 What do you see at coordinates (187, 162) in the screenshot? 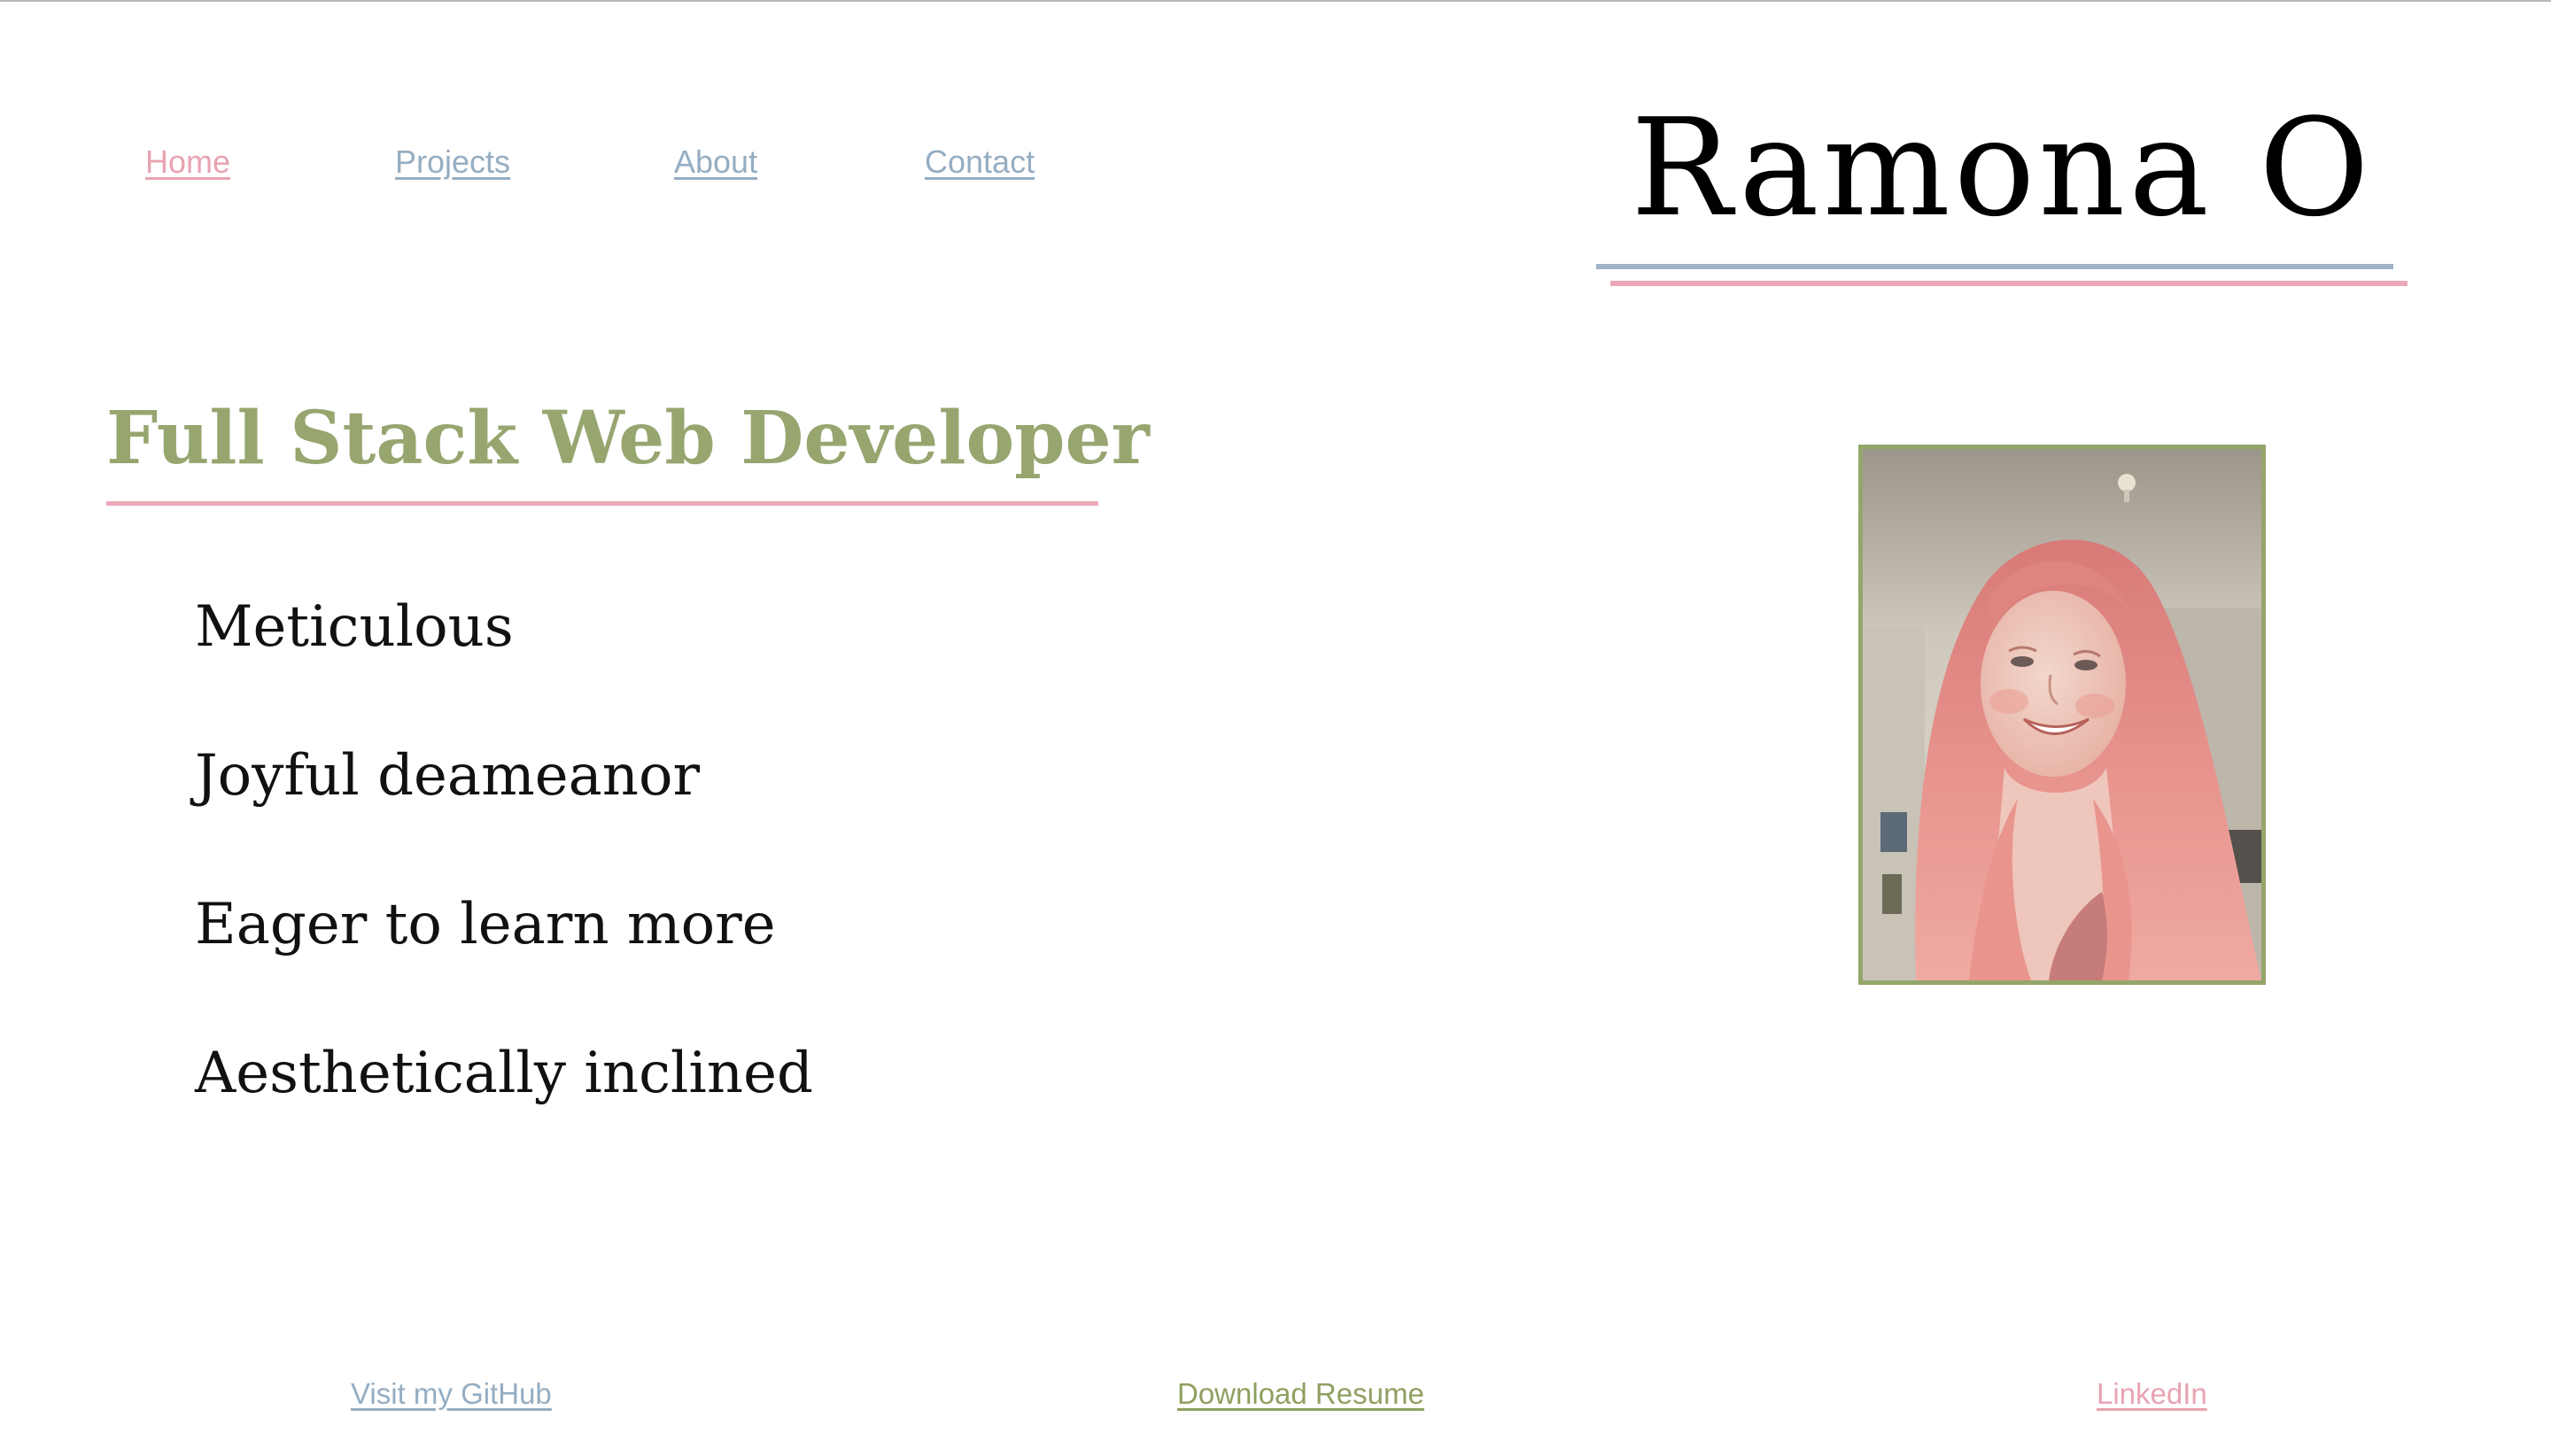
I see `nav-link-home: Home` at bounding box center [187, 162].